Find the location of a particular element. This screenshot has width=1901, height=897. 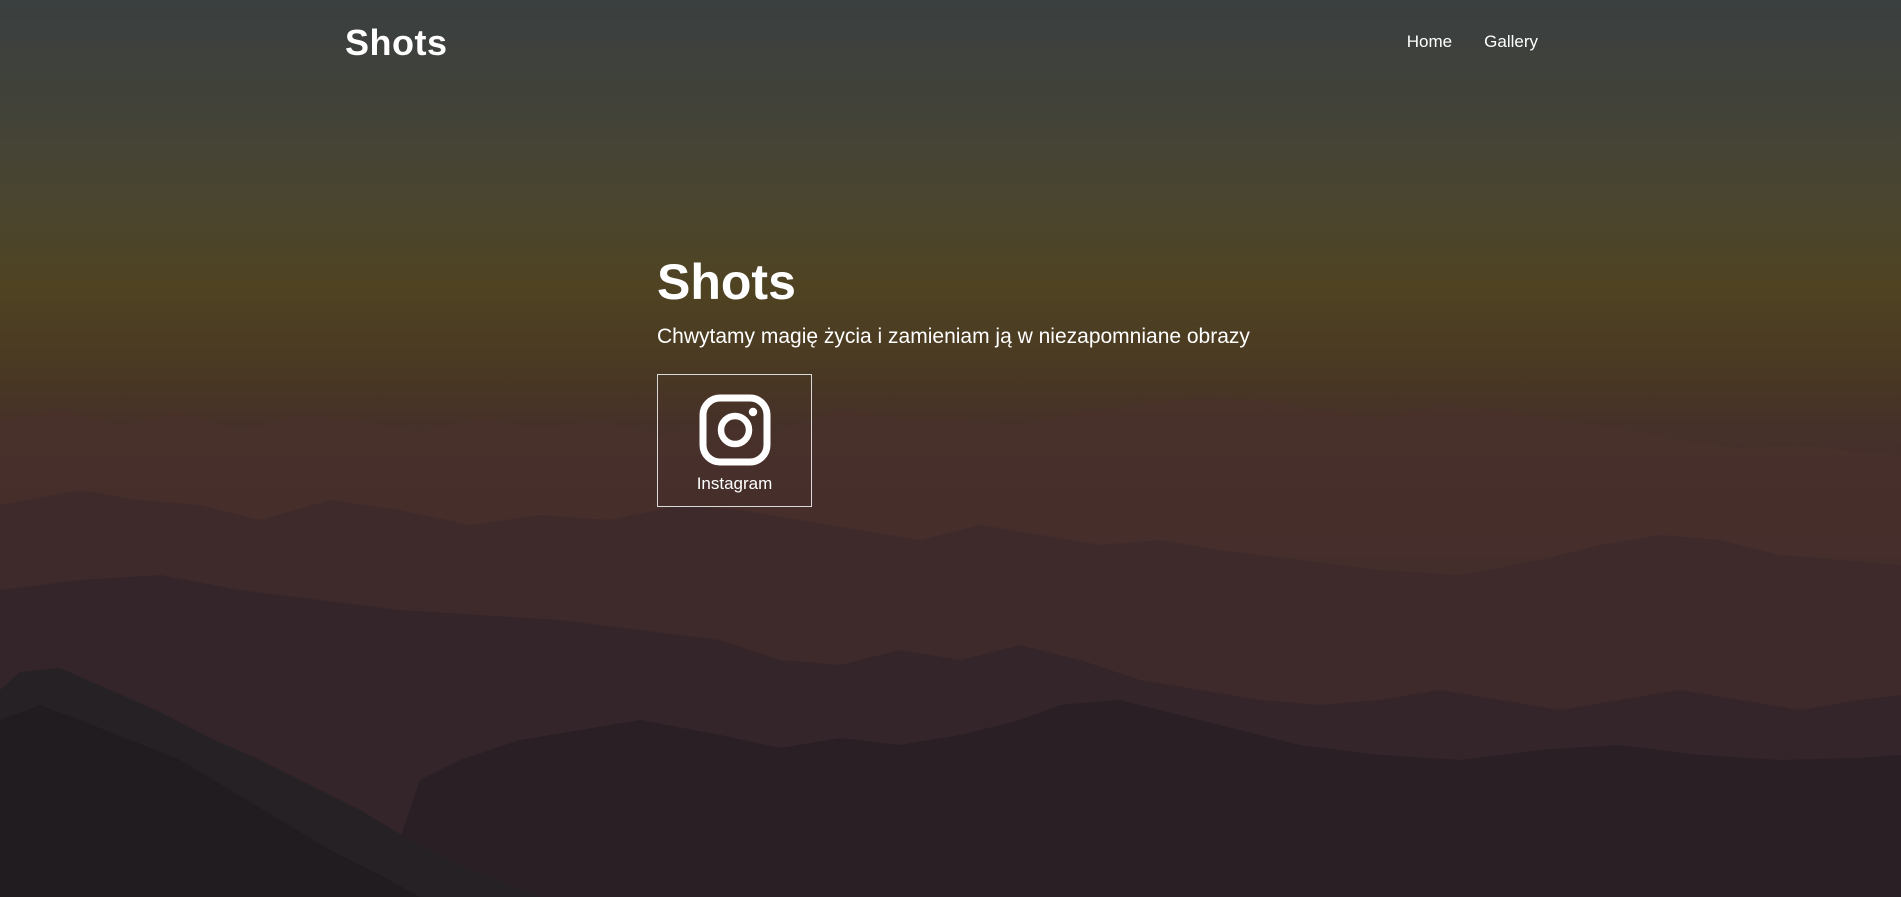

nav-links: Home Gallery is located at coordinates (1472, 42).